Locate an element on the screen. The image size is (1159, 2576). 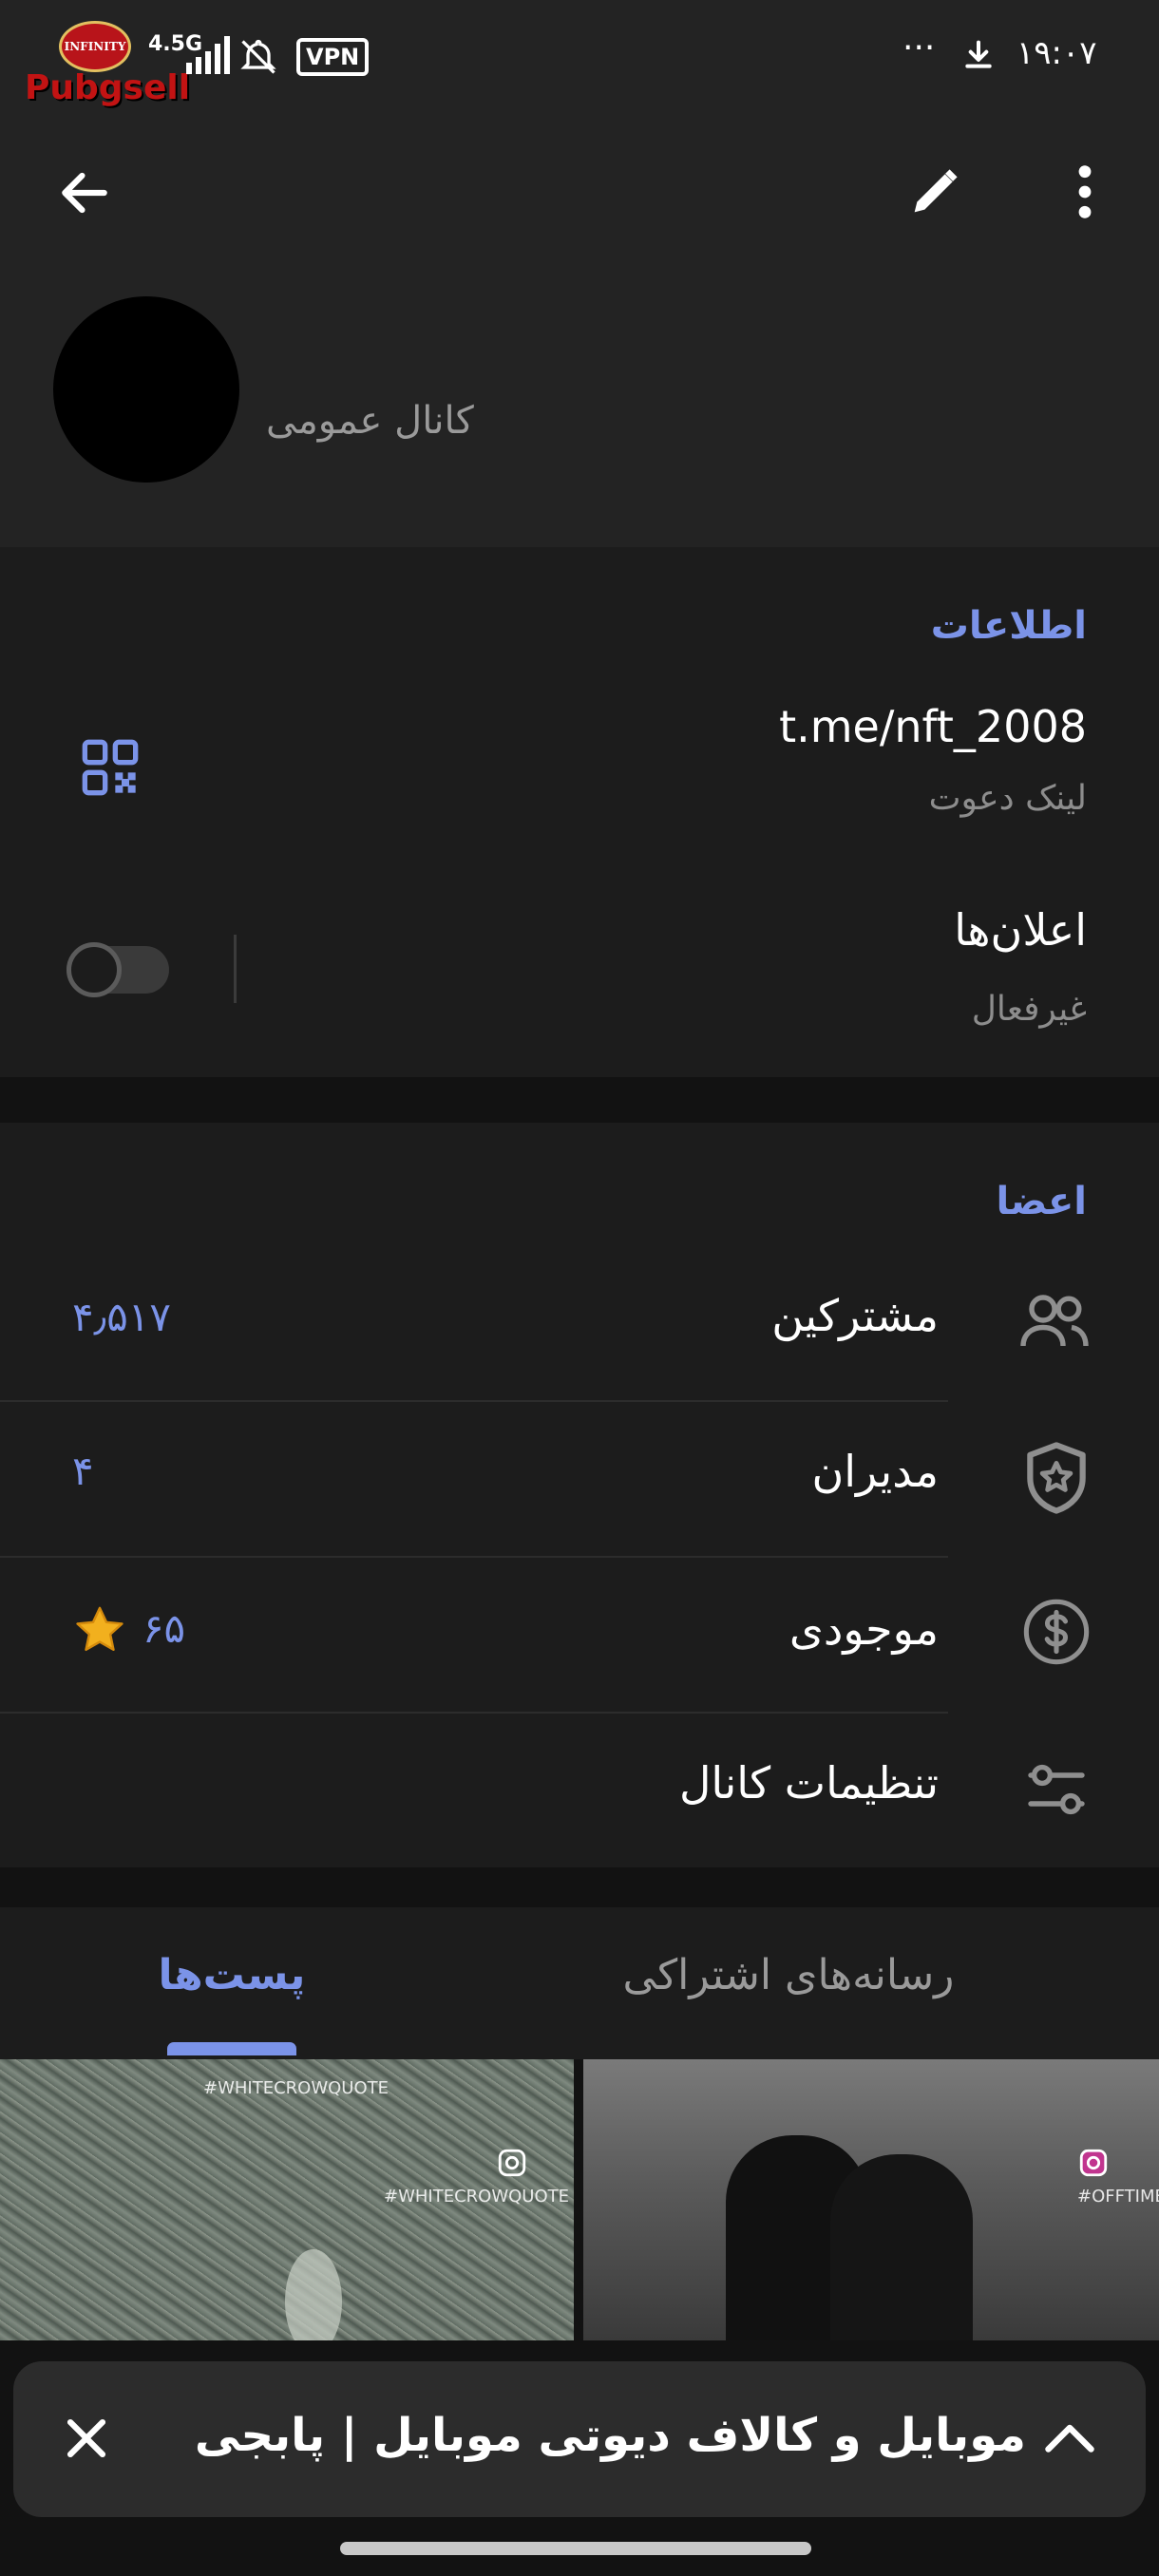
balance-value: ۶۵ is located at coordinates (164, 1628).